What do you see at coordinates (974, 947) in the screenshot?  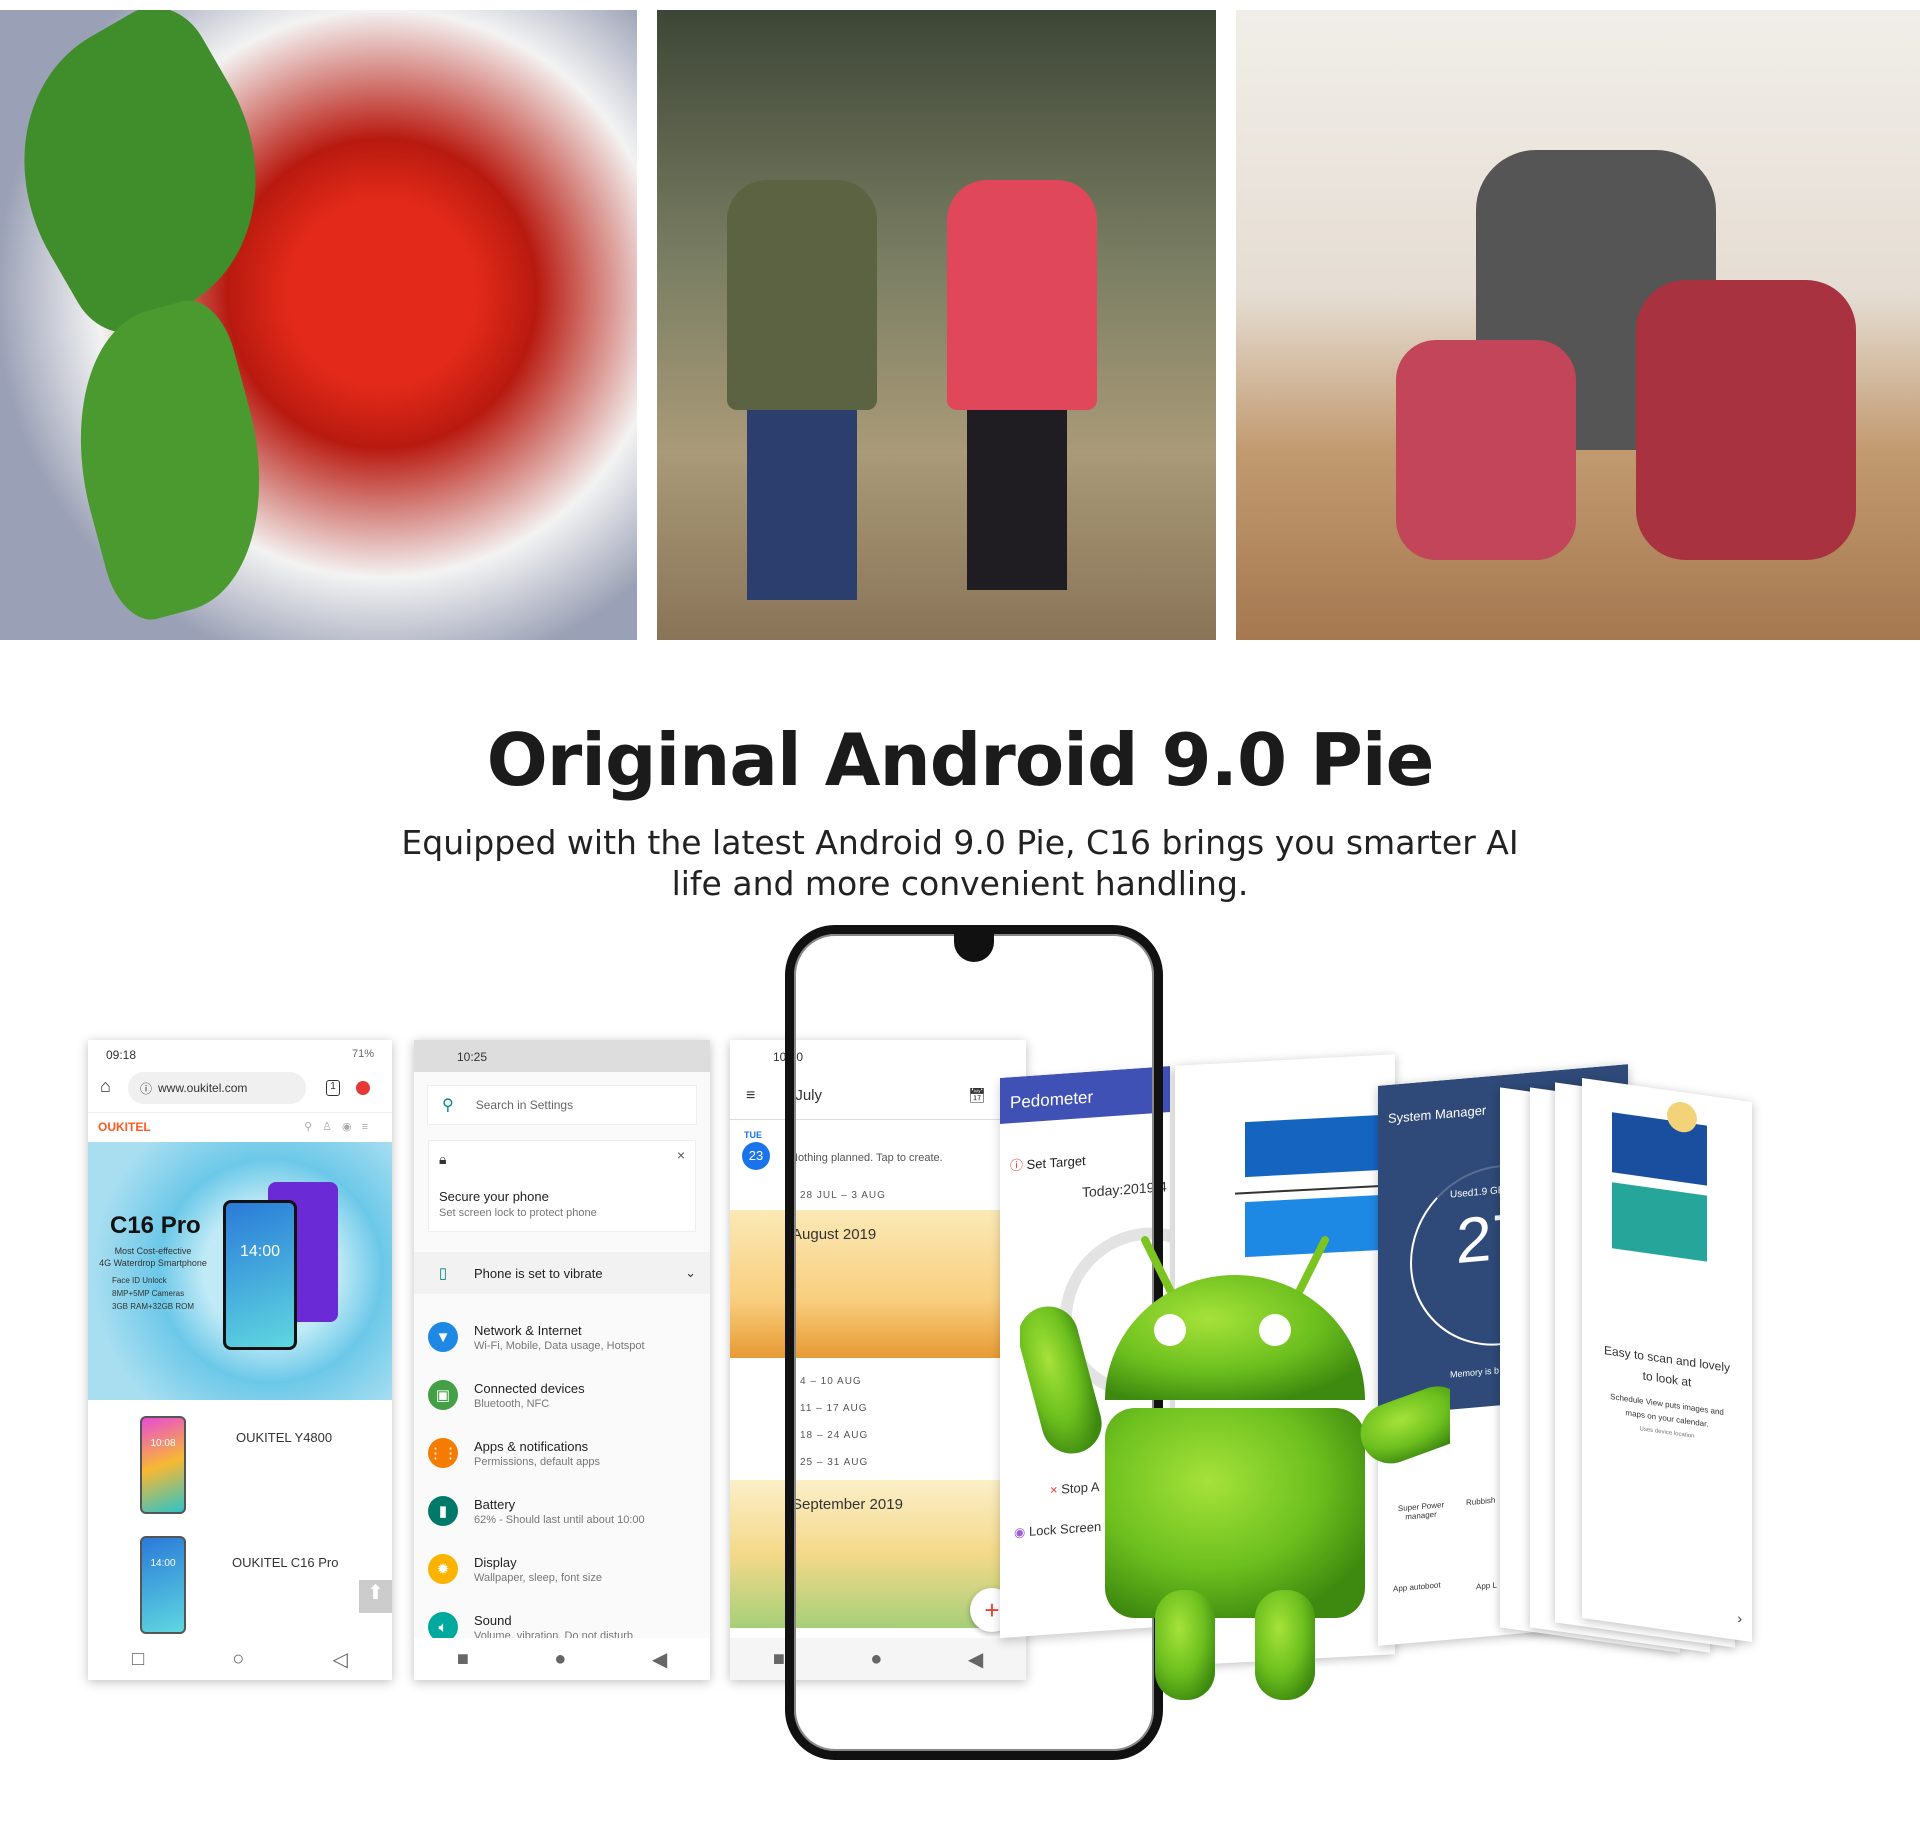 I see `waterdrop-notch` at bounding box center [974, 947].